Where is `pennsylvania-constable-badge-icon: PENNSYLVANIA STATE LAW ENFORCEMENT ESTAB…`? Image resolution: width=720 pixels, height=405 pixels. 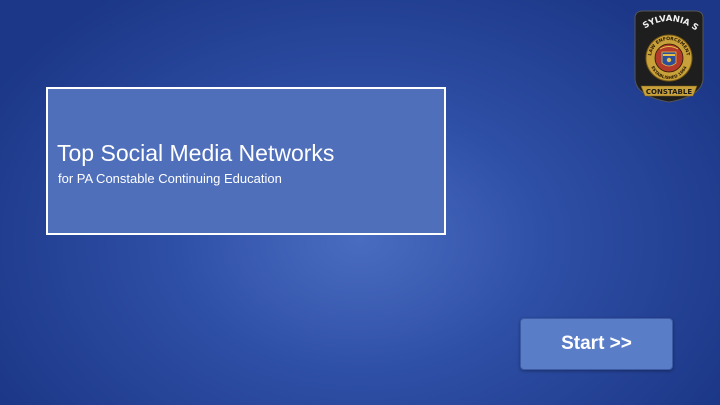
pennsylvania-constable-badge-icon: PENNSYLVANIA STATE LAW ENFORCEMENT ESTAB… is located at coordinates (667, 52).